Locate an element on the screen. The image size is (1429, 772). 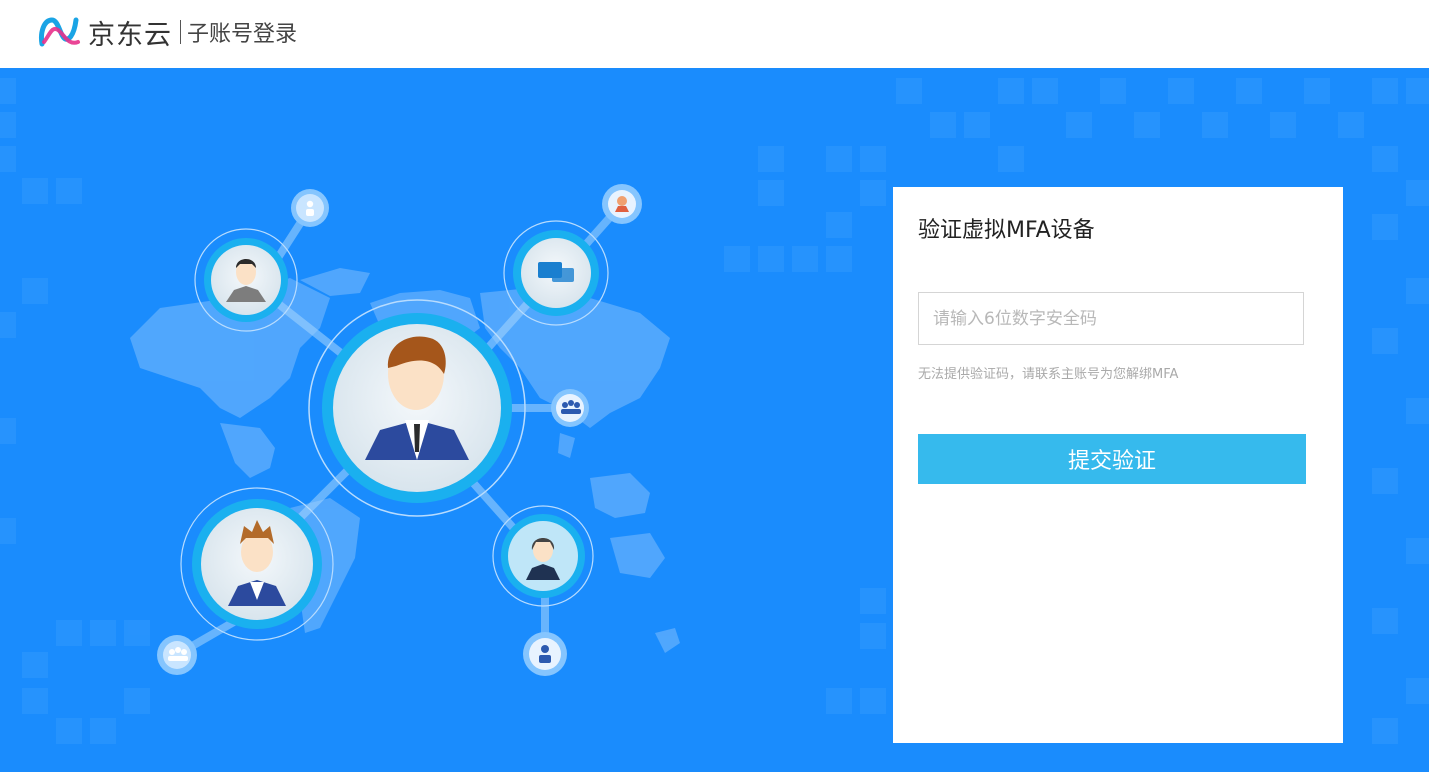
jdcloud-logo: 京东云 子账号登录 is located at coordinates (167, 32).